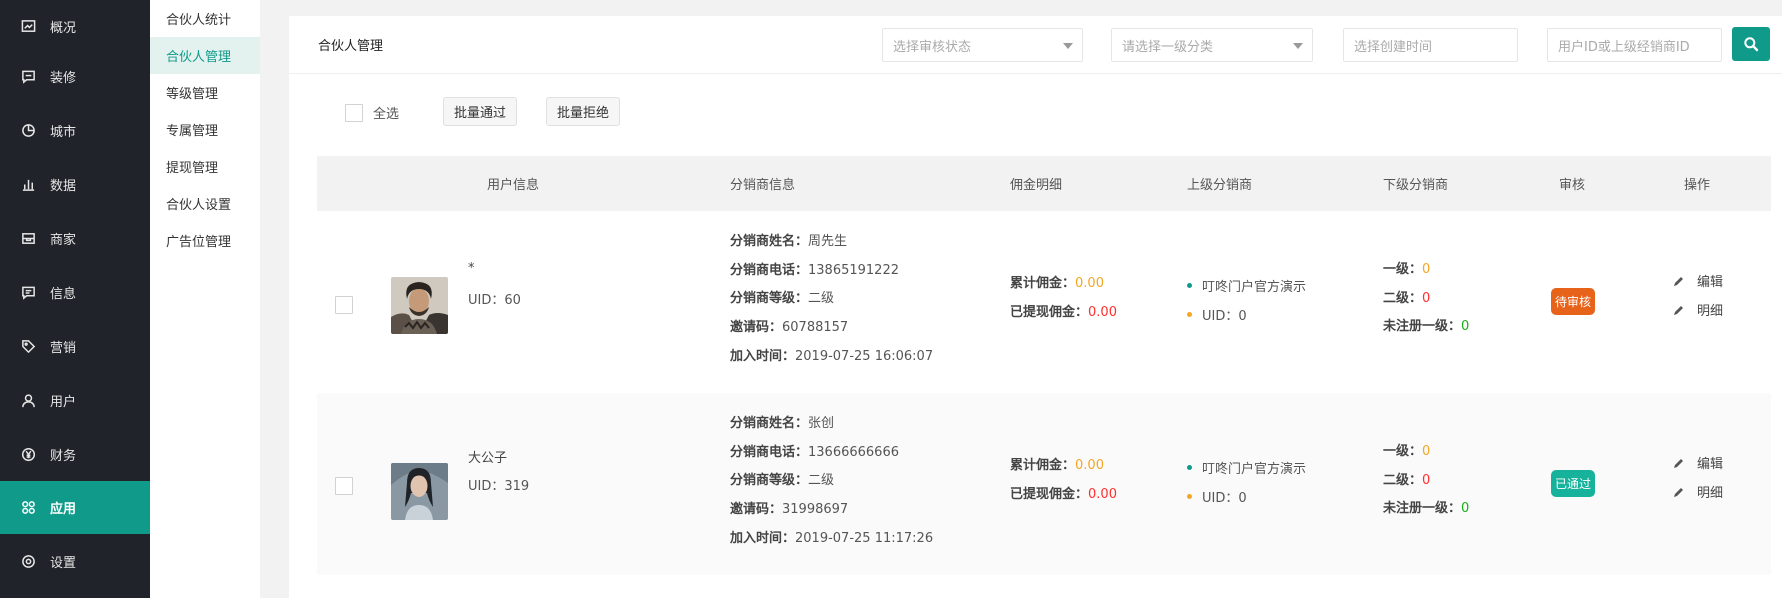 This screenshot has width=1782, height=598. What do you see at coordinates (75, 454) in the screenshot?
I see `sidebar-item-finance: 财务` at bounding box center [75, 454].